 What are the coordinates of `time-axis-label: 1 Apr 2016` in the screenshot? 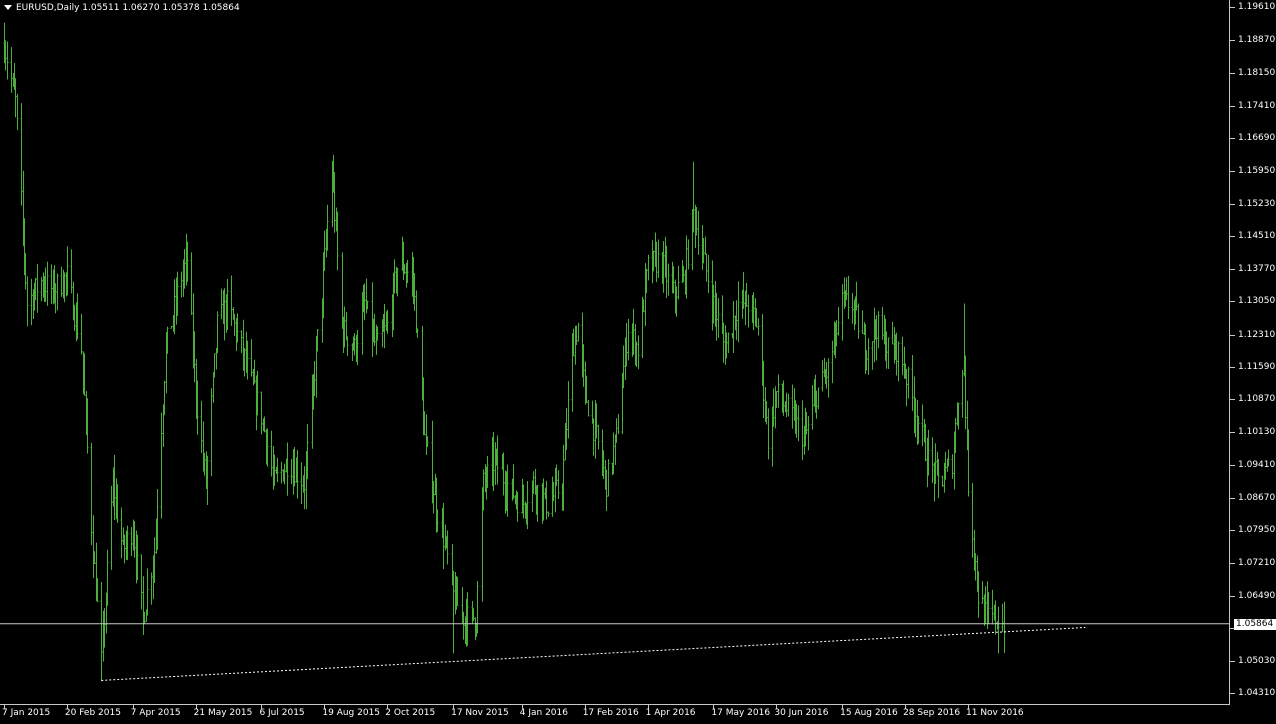 It's located at (670, 713).